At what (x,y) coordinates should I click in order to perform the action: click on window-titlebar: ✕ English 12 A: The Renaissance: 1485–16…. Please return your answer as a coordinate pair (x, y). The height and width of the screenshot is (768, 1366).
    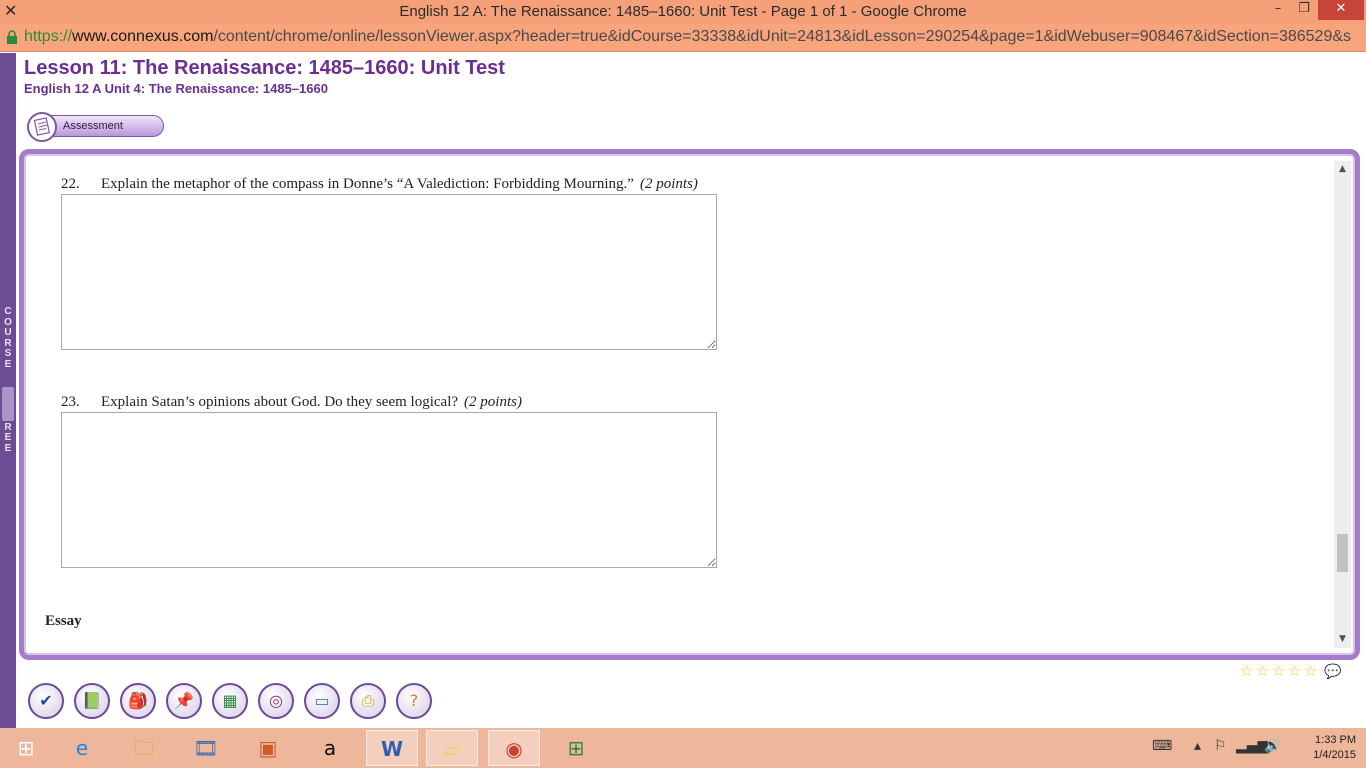
    Looking at the image, I should click on (683, 12).